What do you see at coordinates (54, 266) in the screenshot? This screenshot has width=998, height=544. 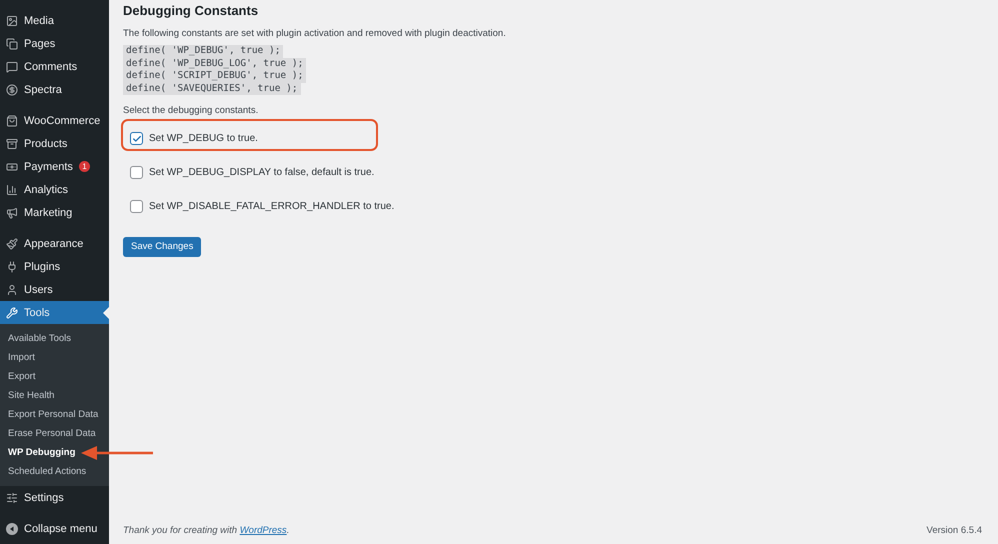 I see `menu-item: Plugins` at bounding box center [54, 266].